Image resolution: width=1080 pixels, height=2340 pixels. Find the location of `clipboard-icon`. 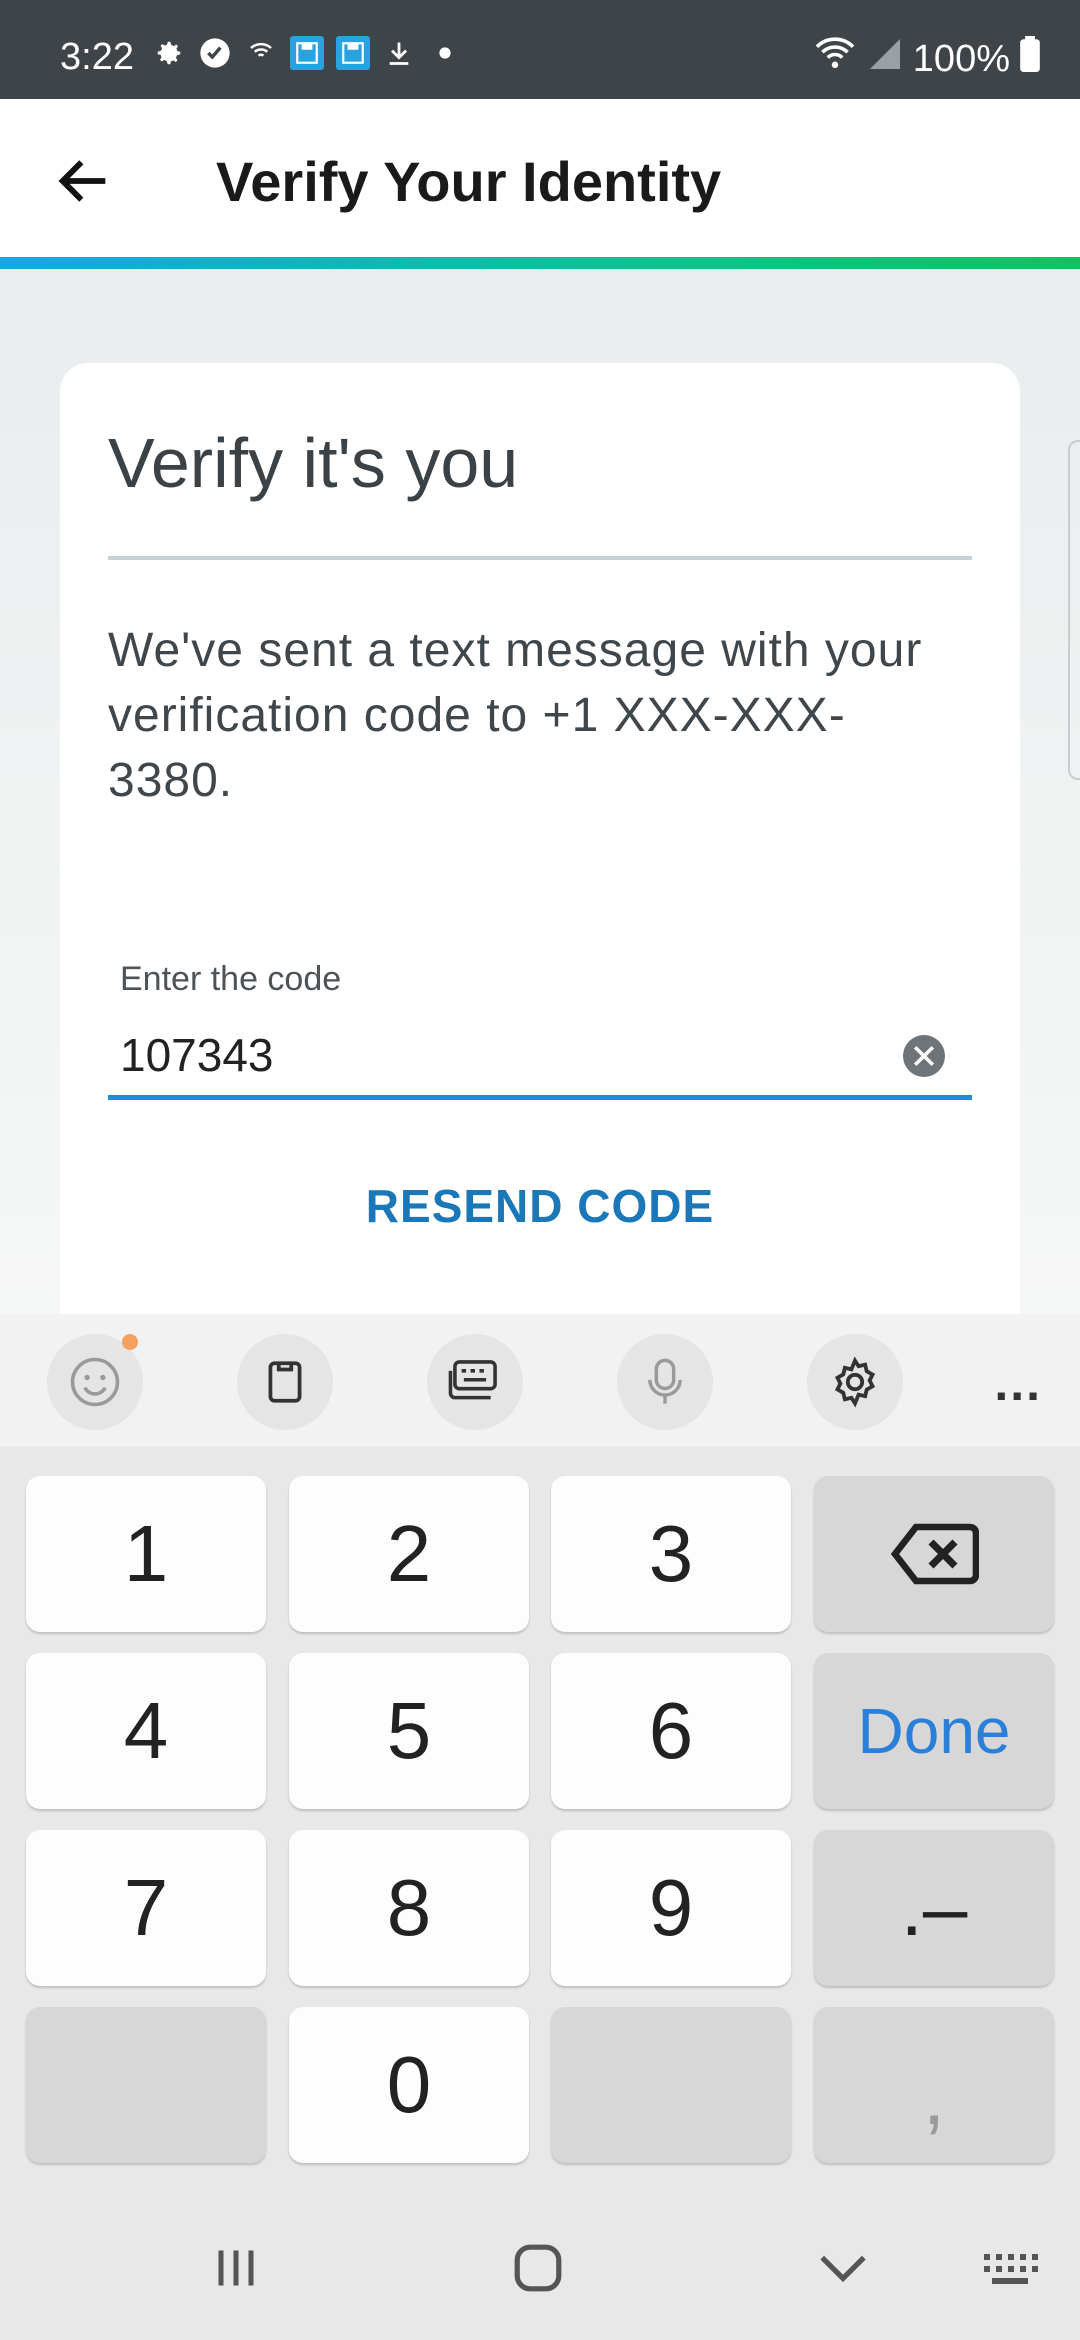

clipboard-icon is located at coordinates (285, 1382).